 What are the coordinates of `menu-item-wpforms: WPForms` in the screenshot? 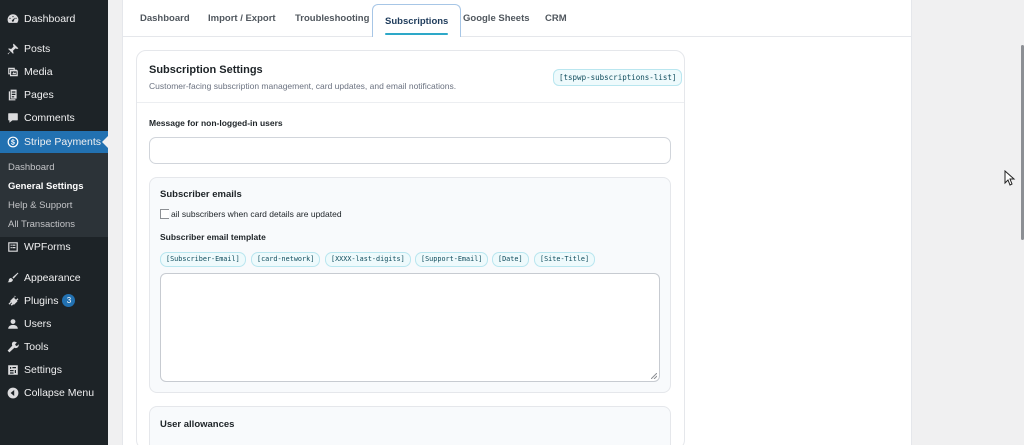 It's located at (54, 247).